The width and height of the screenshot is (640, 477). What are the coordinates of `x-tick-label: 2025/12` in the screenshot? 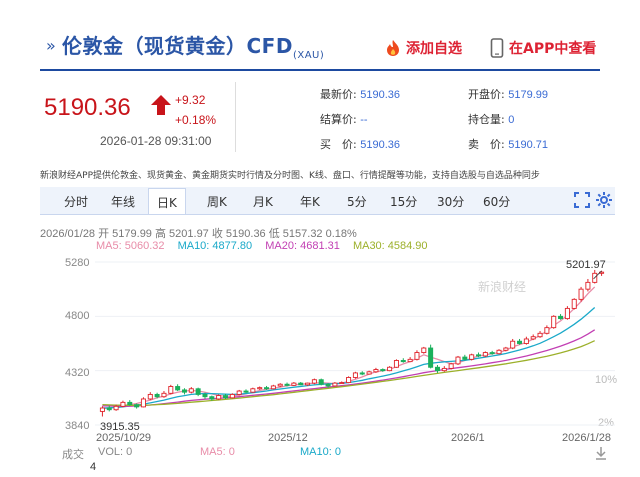 It's located at (288, 438).